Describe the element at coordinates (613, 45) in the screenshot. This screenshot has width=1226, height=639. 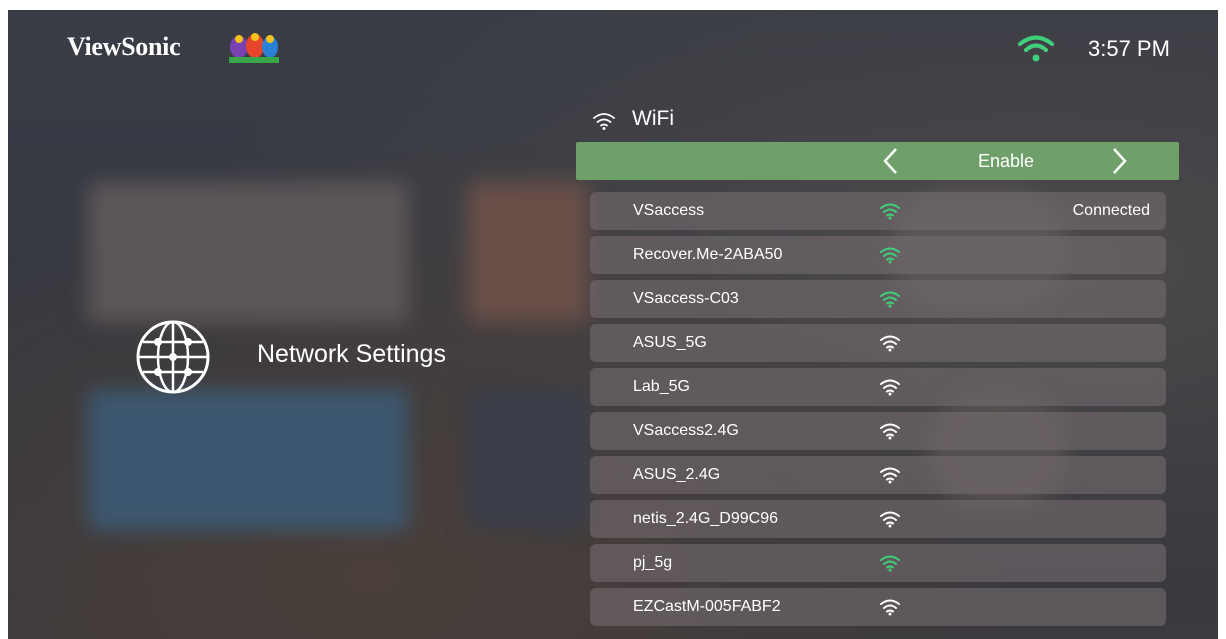
I see `top-bar: ViewSonic 3:57 PM` at that location.